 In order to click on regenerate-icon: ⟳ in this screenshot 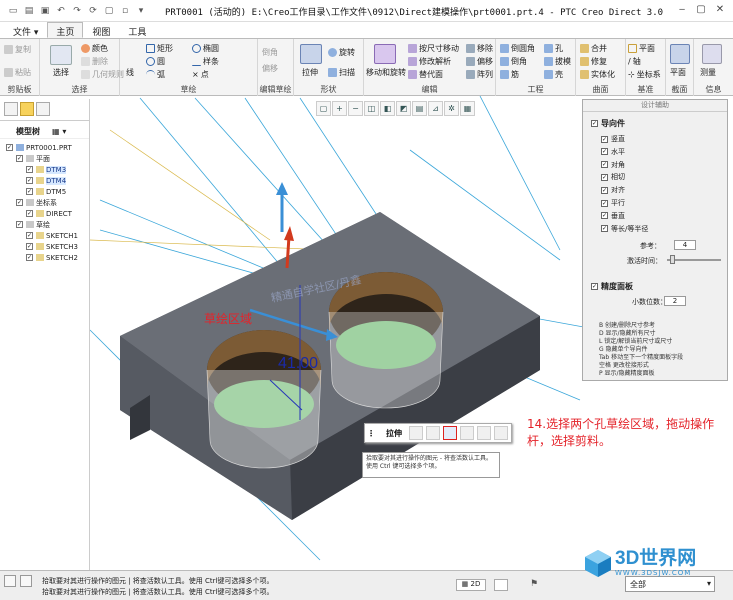, I will do `click(93, 11)`.